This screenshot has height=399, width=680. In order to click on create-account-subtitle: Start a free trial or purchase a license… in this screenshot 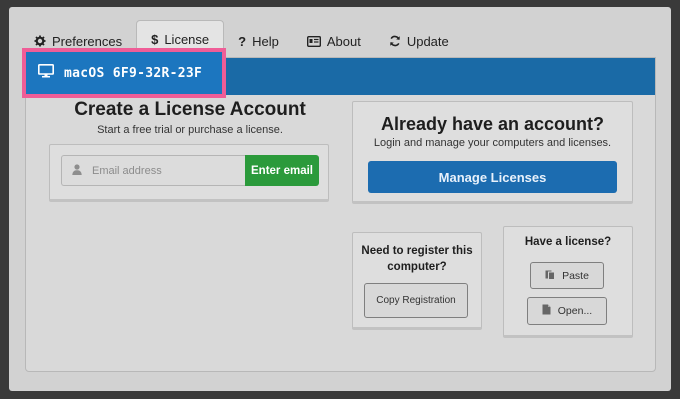, I will do `click(190, 130)`.